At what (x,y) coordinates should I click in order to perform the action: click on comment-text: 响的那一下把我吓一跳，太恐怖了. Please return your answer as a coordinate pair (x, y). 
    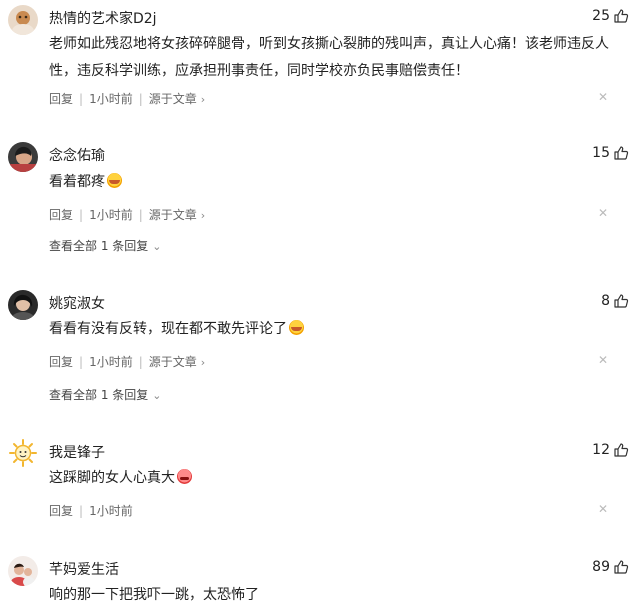
    Looking at the image, I should click on (154, 595).